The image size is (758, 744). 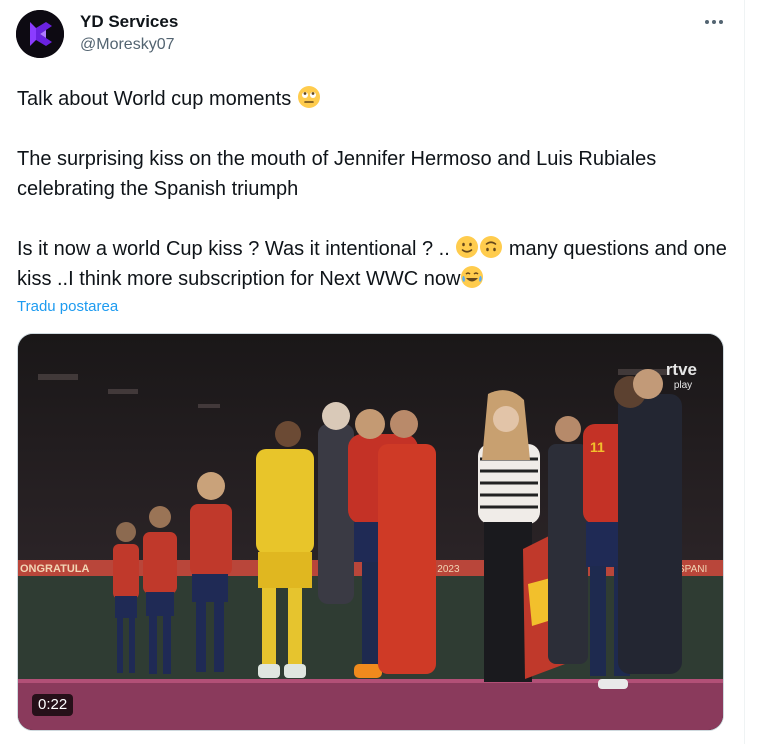 What do you see at coordinates (467, 247) in the screenshot?
I see `slightly-smiling-face-icon` at bounding box center [467, 247].